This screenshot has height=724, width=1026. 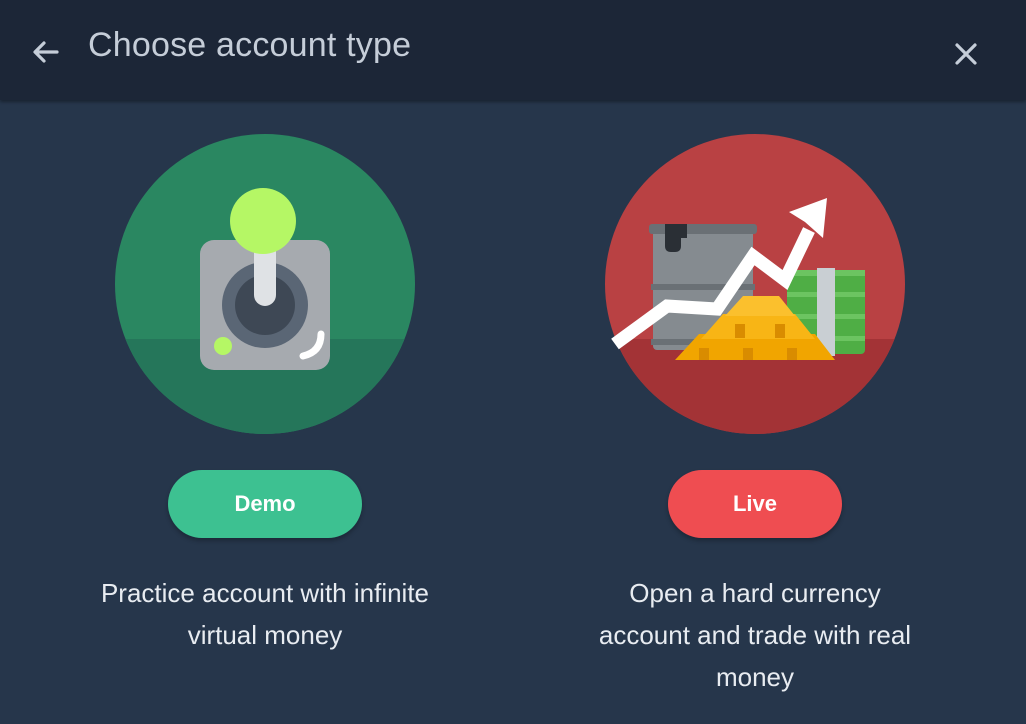 I want to click on close-icon, so click(x=966, y=54).